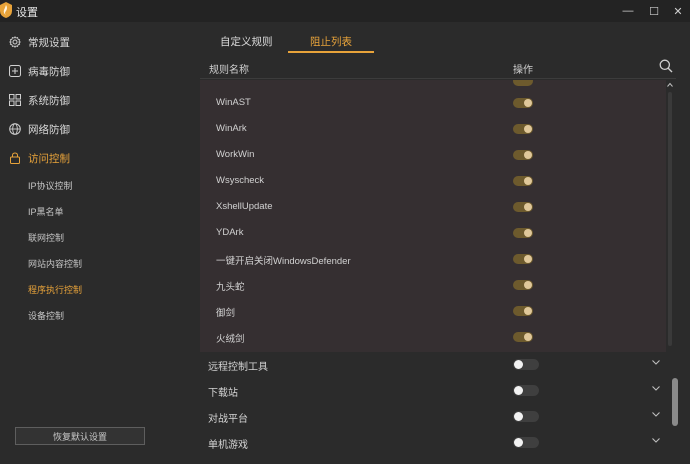  Describe the element at coordinates (15, 71) in the screenshot. I see `plus-square-icon` at that location.